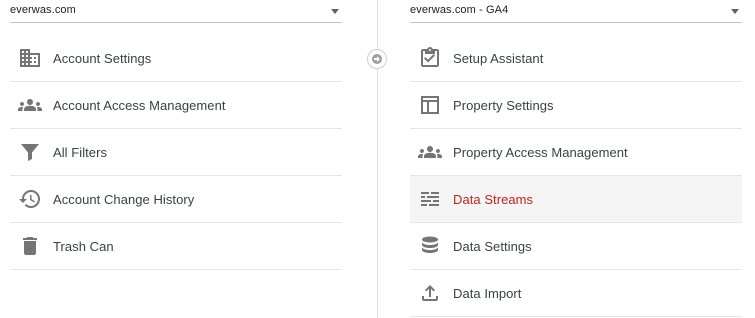  I want to click on data-streams-label: Data Streams, so click(493, 199).